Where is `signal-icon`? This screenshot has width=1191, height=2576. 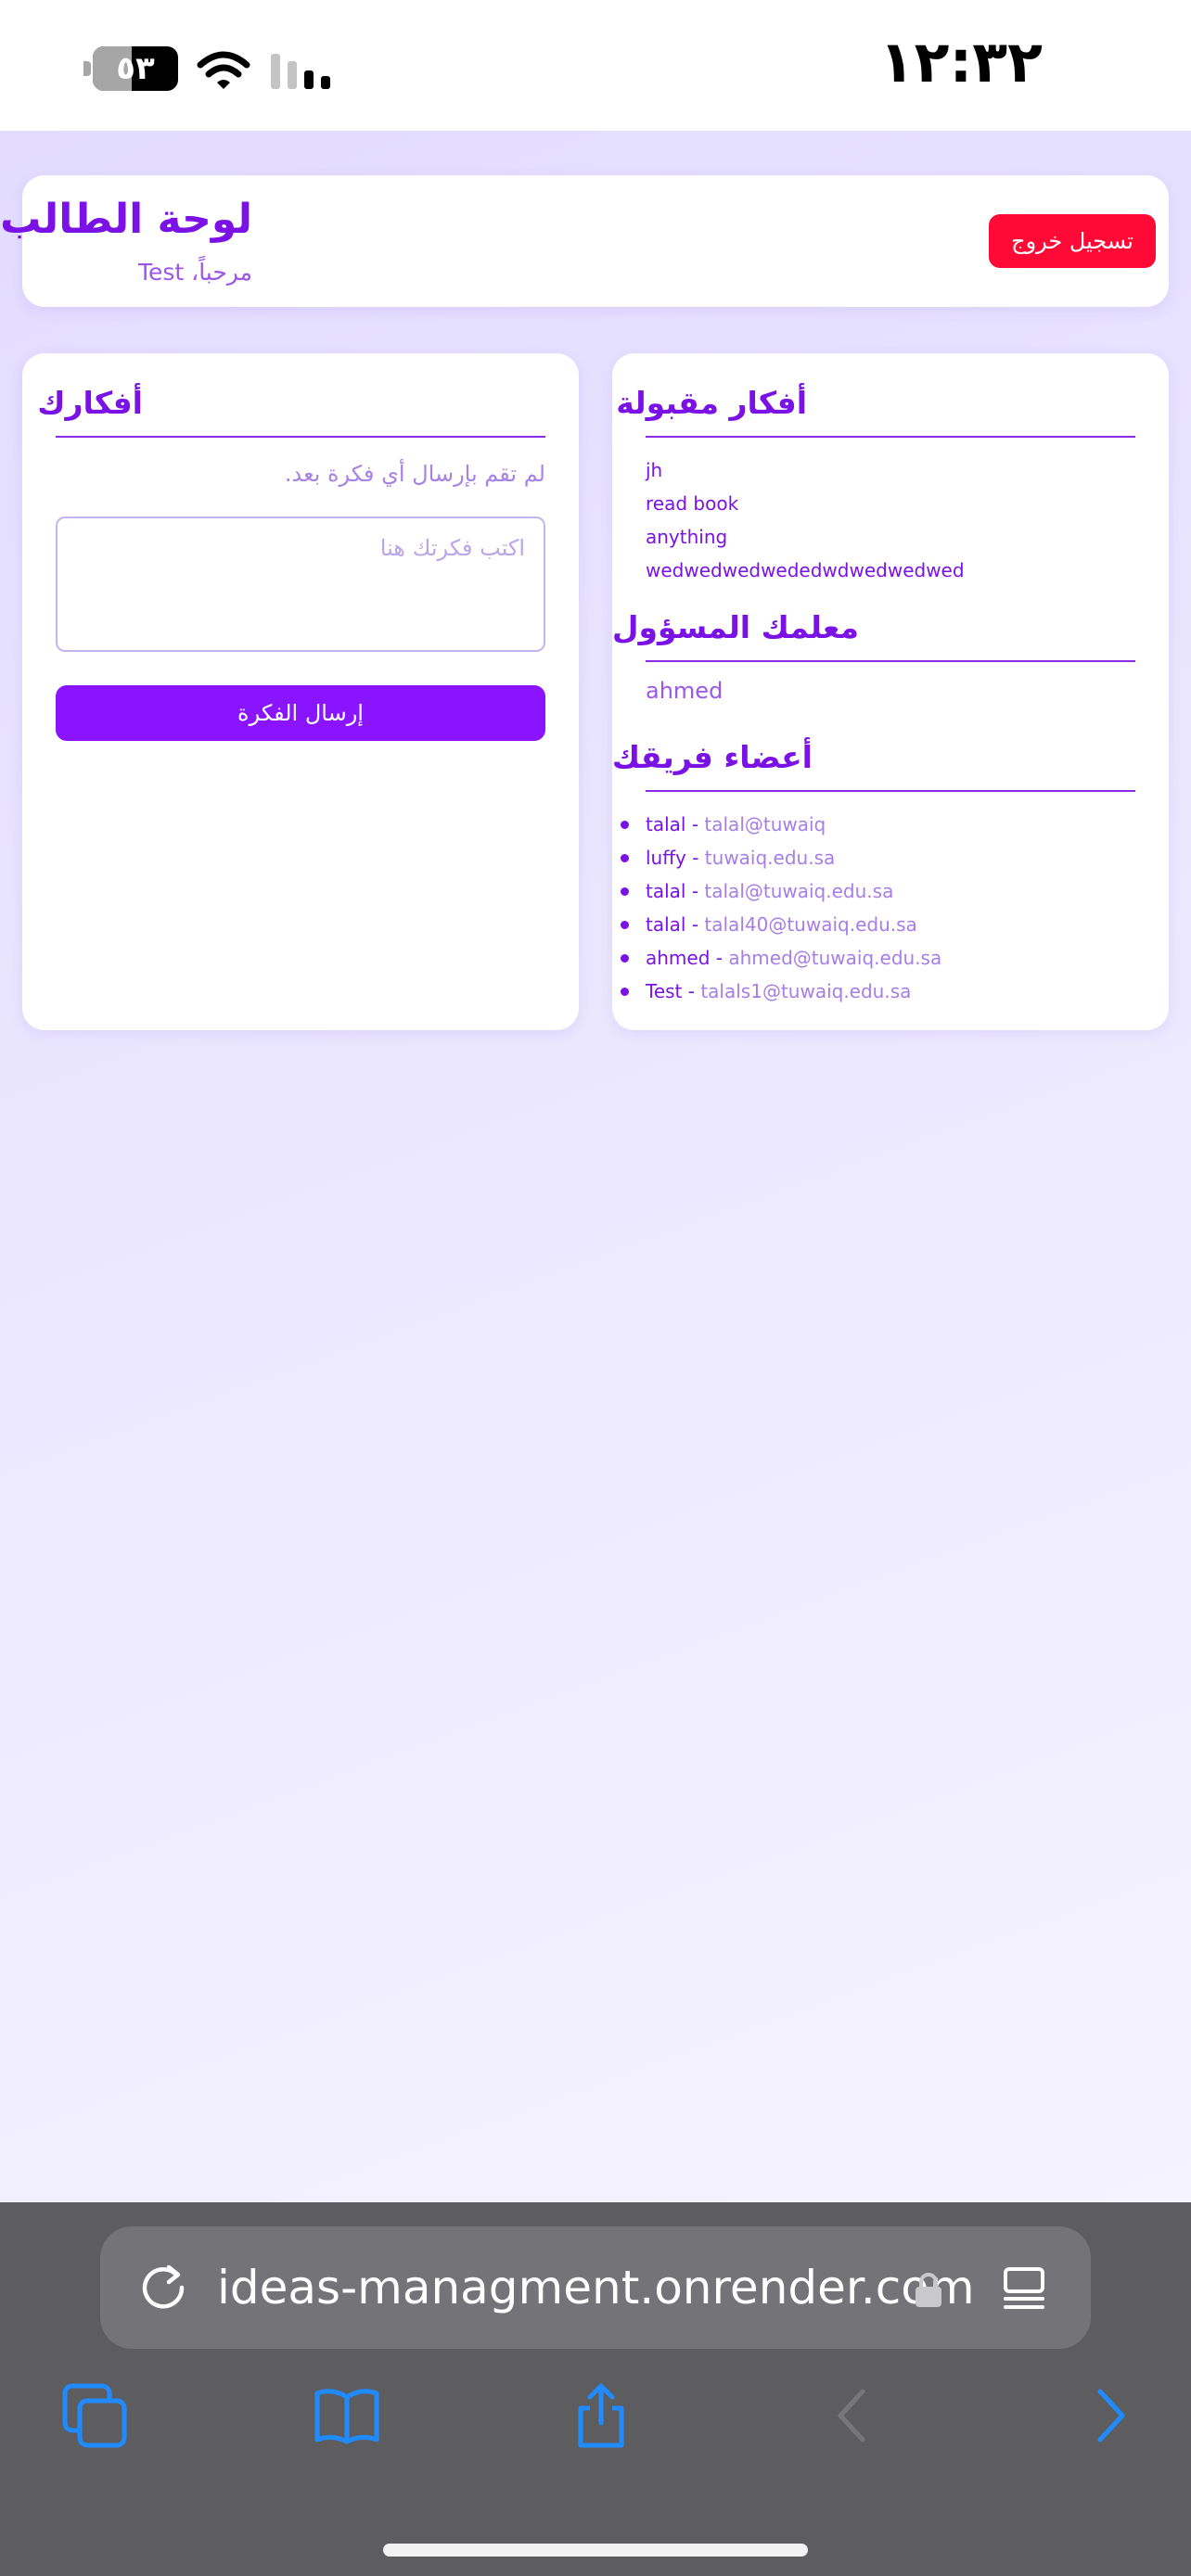 signal-icon is located at coordinates (300, 71).